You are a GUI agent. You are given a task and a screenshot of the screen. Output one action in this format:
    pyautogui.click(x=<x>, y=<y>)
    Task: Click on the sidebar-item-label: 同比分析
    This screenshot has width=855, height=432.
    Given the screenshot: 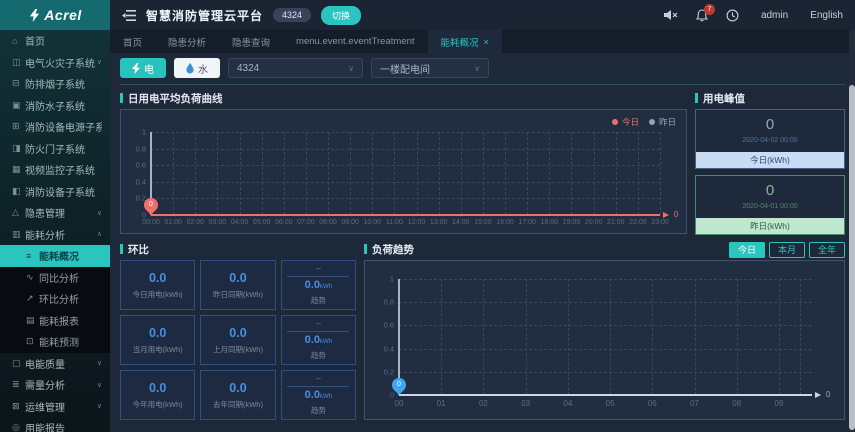 What is the action you would take?
    pyautogui.click(x=59, y=279)
    